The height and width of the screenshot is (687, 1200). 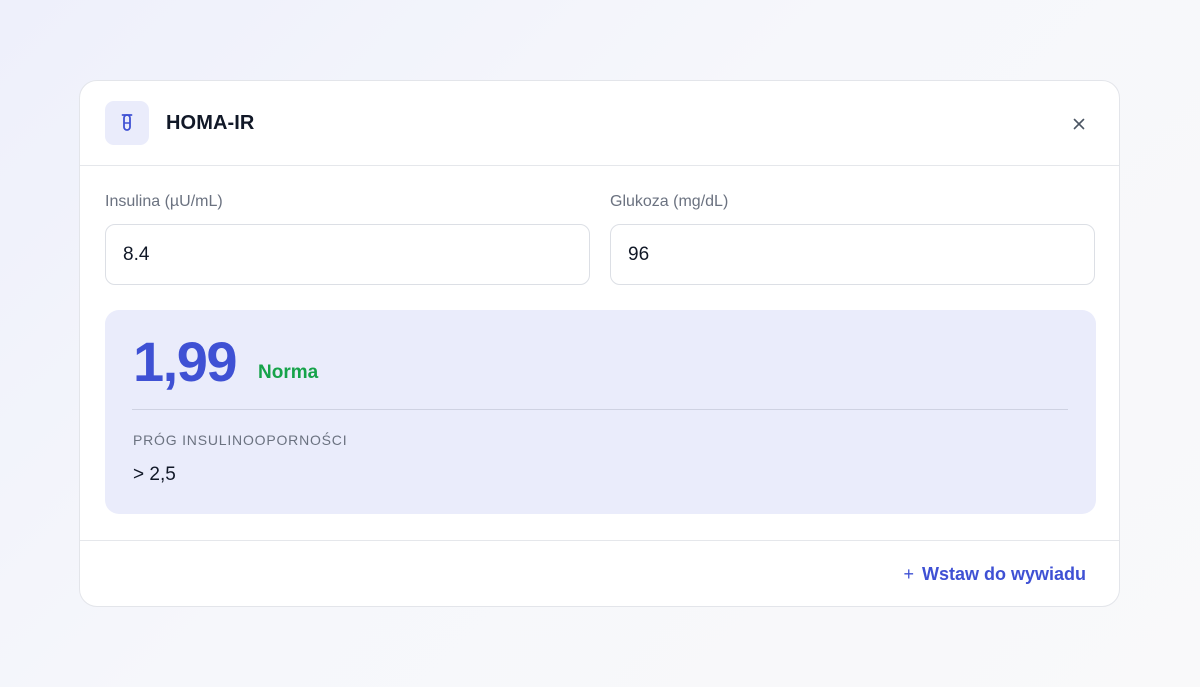 I want to click on glucose-label: Glukoza (mg/dL), so click(x=669, y=201).